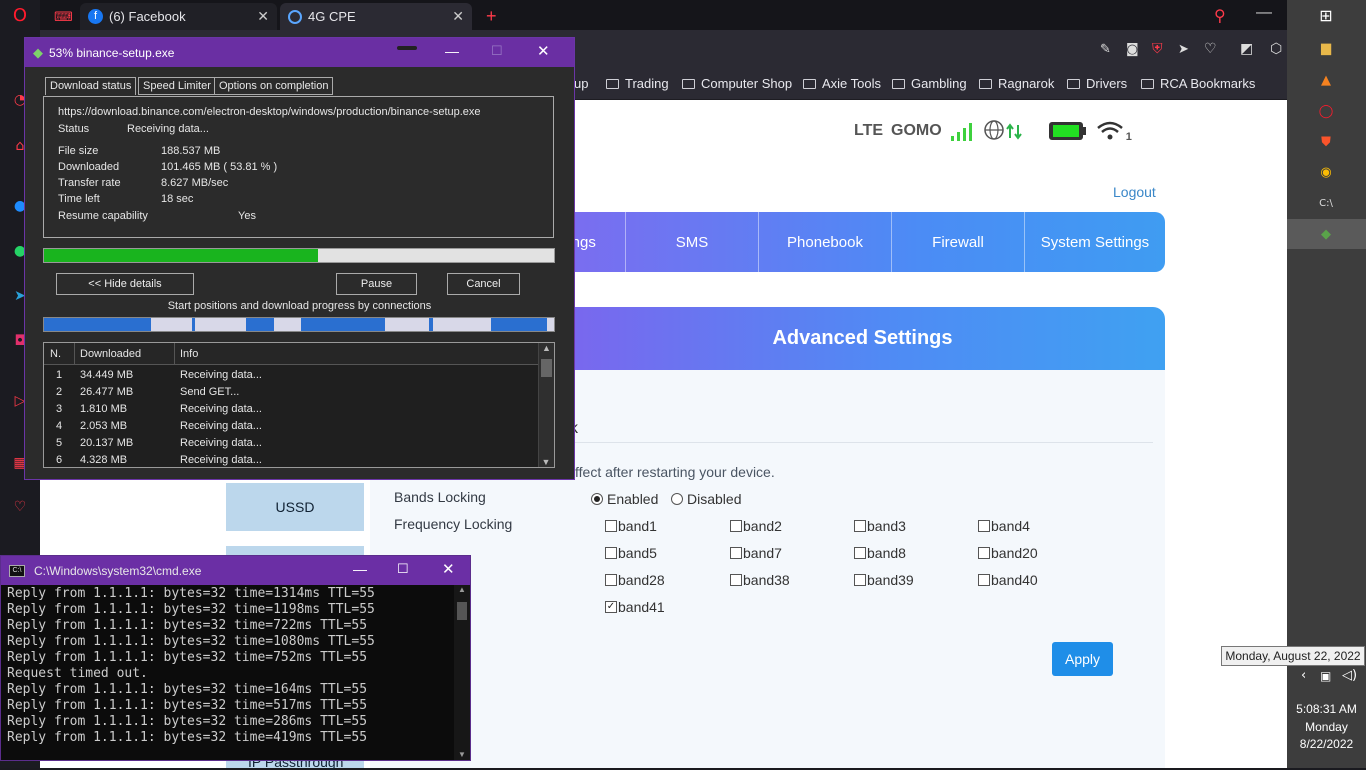  What do you see at coordinates (1082, 659) in the screenshot?
I see `apply-button: Apply` at bounding box center [1082, 659].